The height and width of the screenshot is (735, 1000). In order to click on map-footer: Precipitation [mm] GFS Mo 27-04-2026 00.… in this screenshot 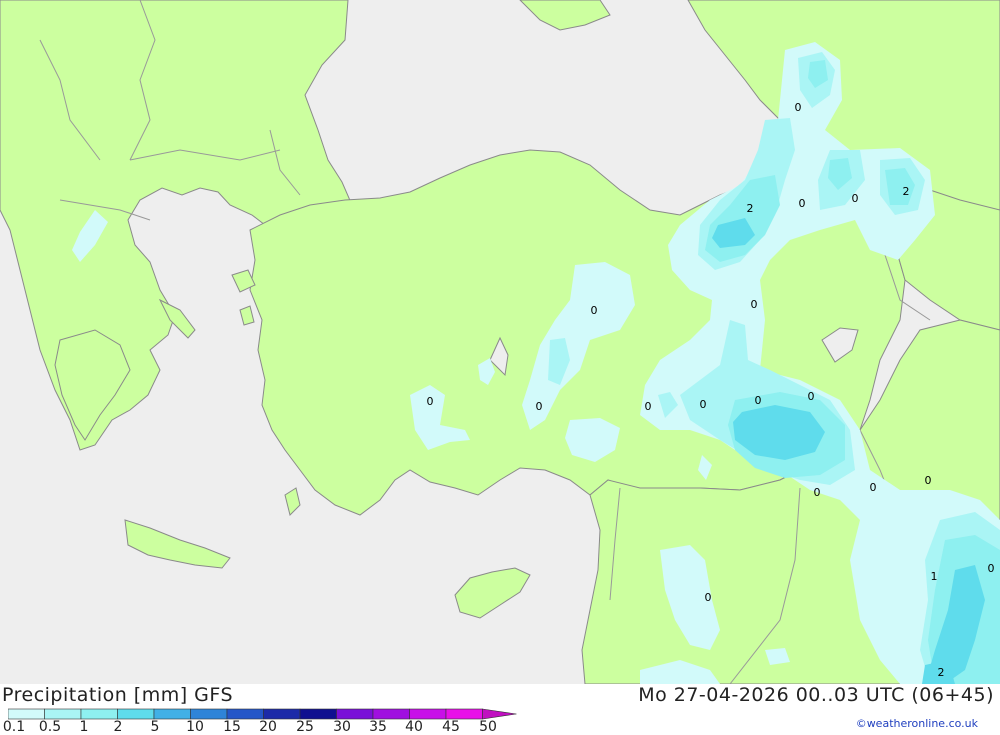, I will do `click(500, 709)`.